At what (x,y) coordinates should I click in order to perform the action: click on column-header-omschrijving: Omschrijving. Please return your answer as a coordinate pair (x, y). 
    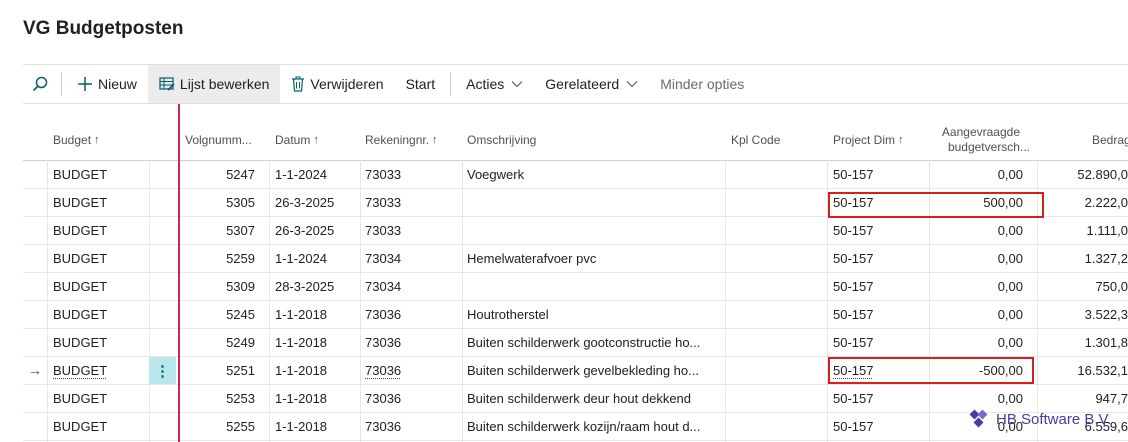
    Looking at the image, I should click on (501, 140).